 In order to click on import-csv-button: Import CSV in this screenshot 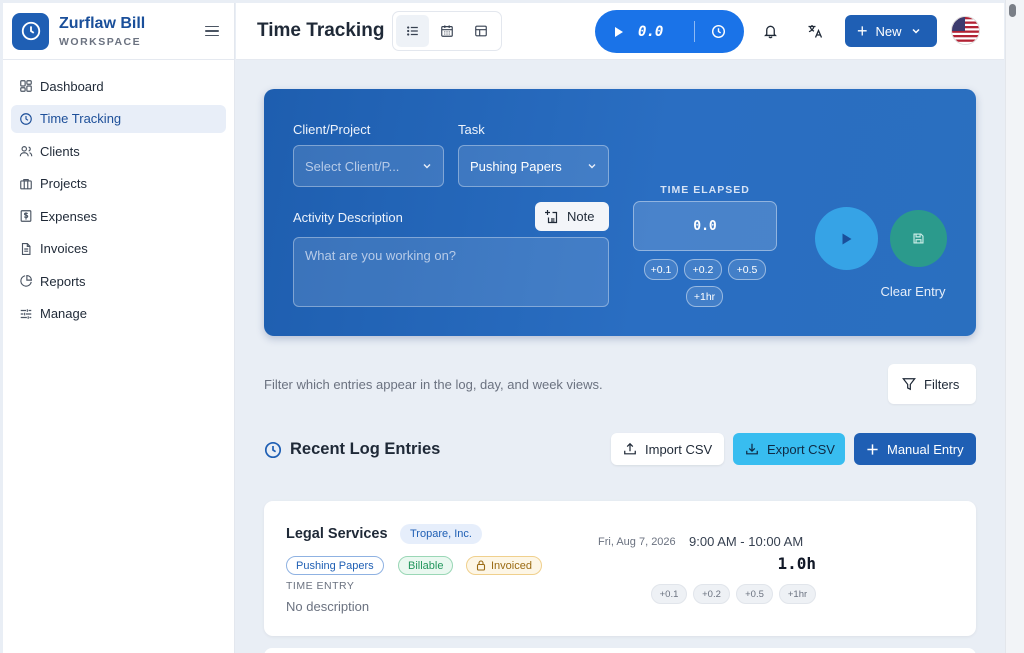, I will do `click(667, 449)`.